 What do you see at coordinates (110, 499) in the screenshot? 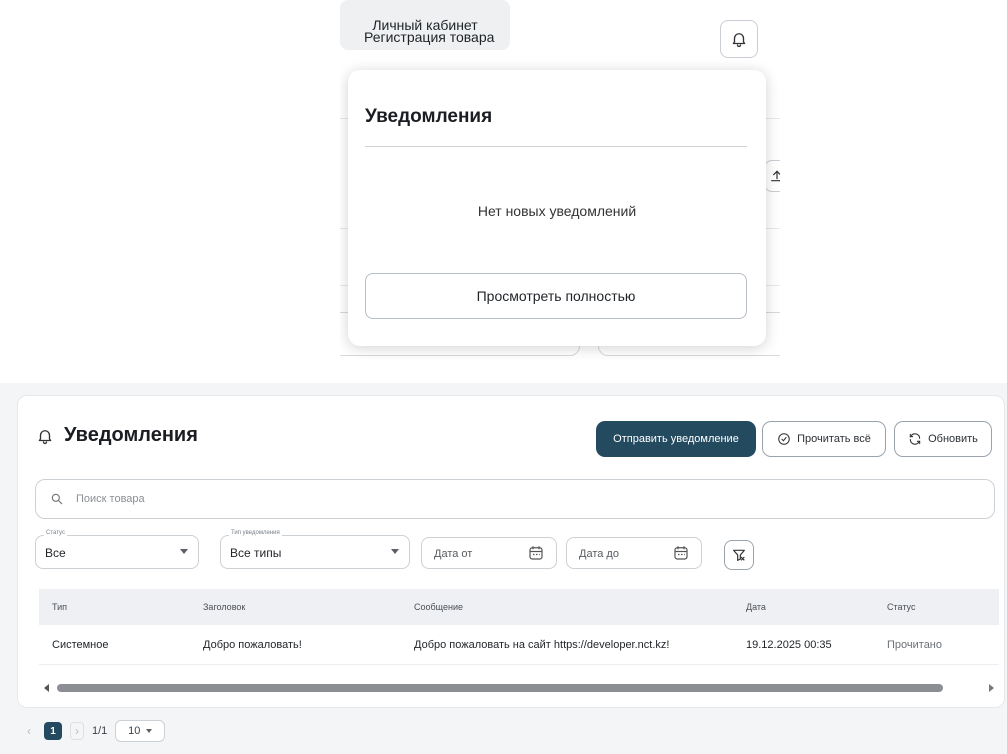
I see `search-placeholder: Поиск товара` at bounding box center [110, 499].